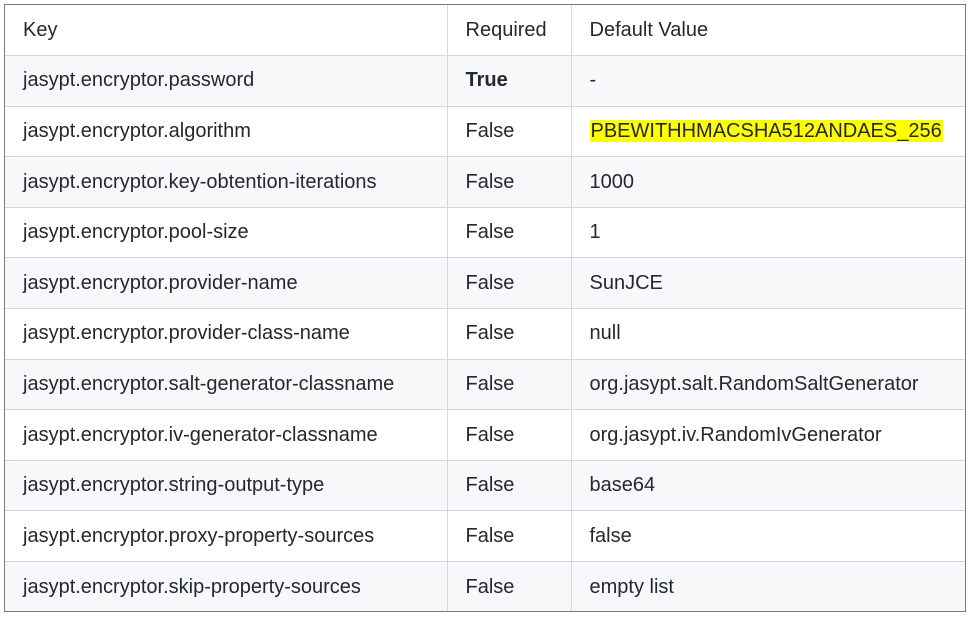 This screenshot has width=974, height=622. What do you see at coordinates (226, 283) in the screenshot?
I see `cell-key: jasypt.encryptor.provider-name` at bounding box center [226, 283].